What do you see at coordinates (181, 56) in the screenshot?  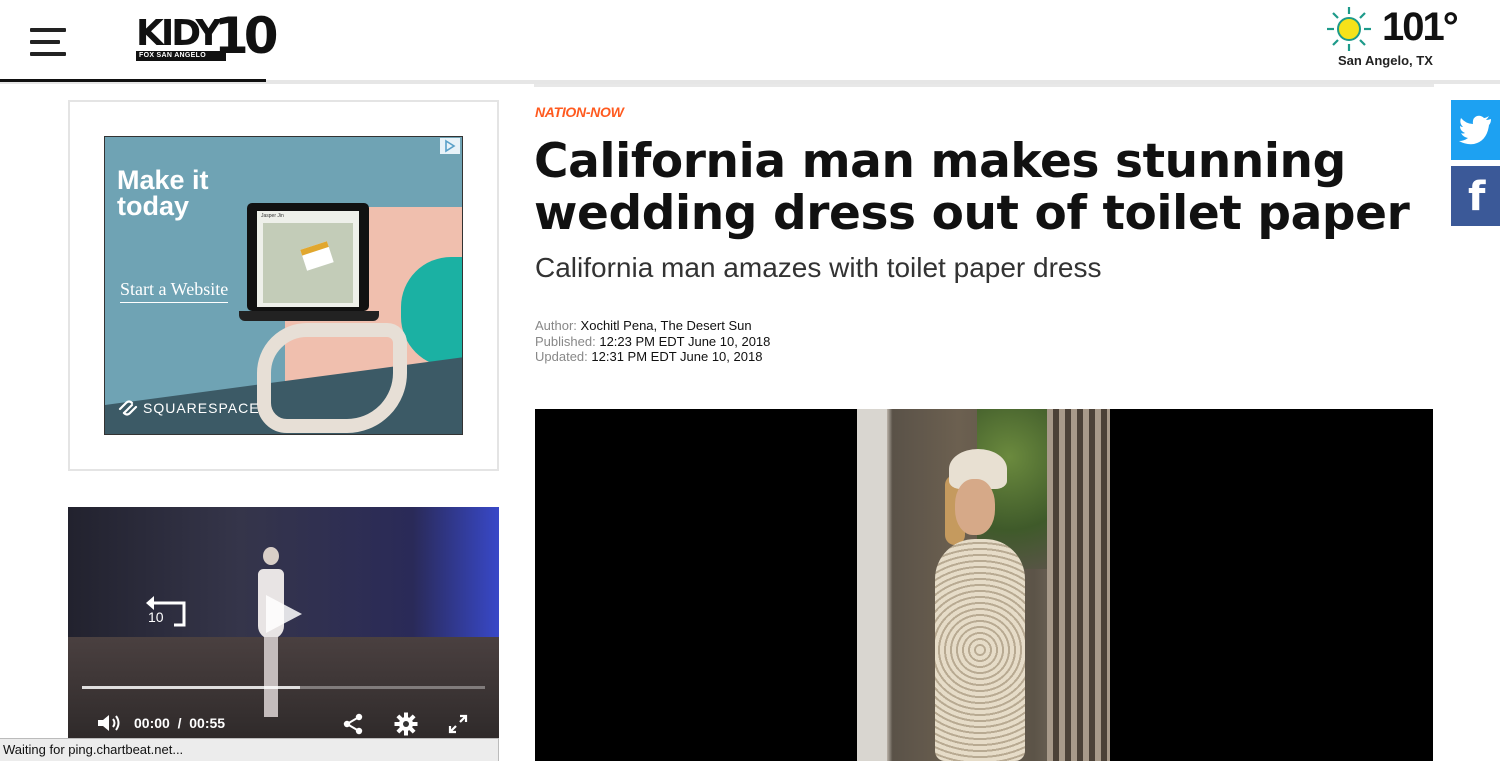 I see `logo-tagline: FOX SAN ANGELO` at bounding box center [181, 56].